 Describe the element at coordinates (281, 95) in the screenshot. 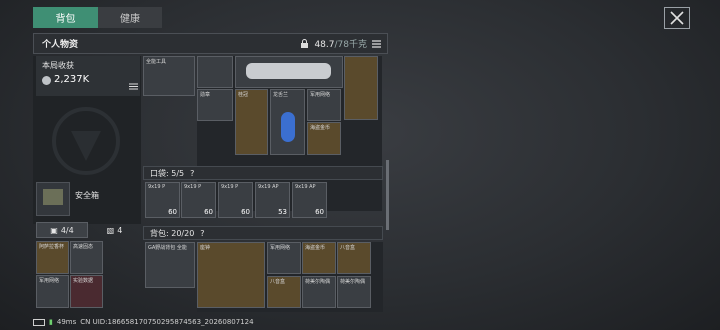

I see `item-name: 龙舌兰` at that location.